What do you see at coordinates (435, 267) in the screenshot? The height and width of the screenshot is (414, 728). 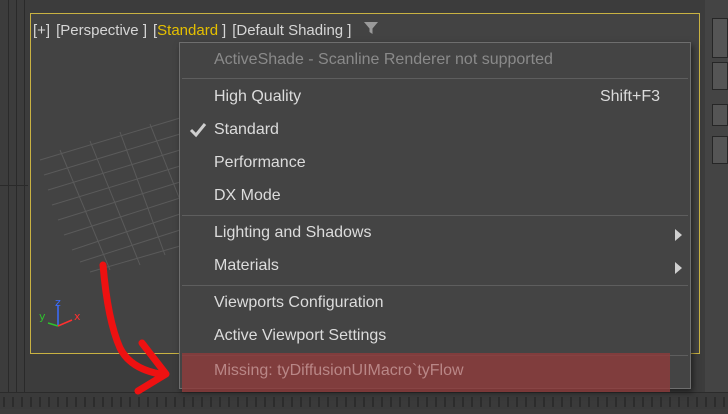 I see `menu-item-materials: Materials` at bounding box center [435, 267].